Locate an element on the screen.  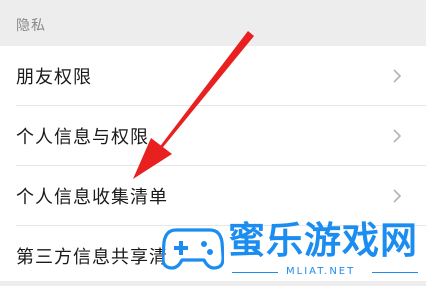
row-label: 个人信息收集清单 is located at coordinates (92, 197).